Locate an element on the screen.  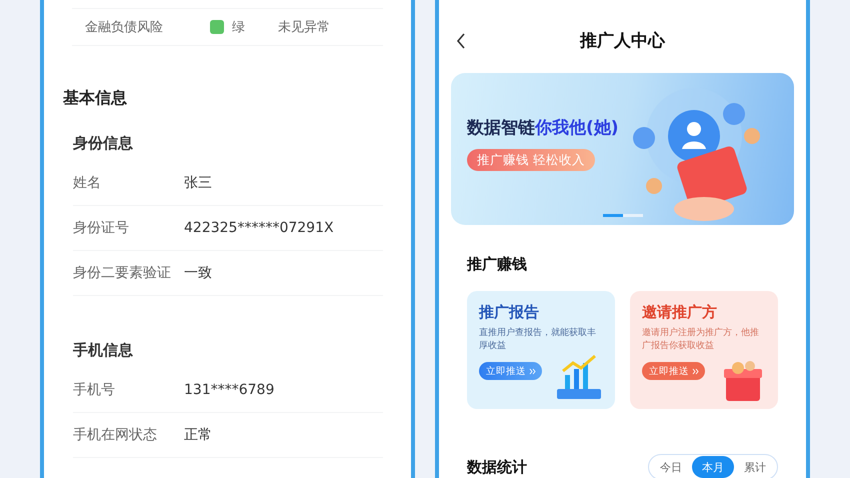
group-title: 身份信息 is located at coordinates (103, 143).